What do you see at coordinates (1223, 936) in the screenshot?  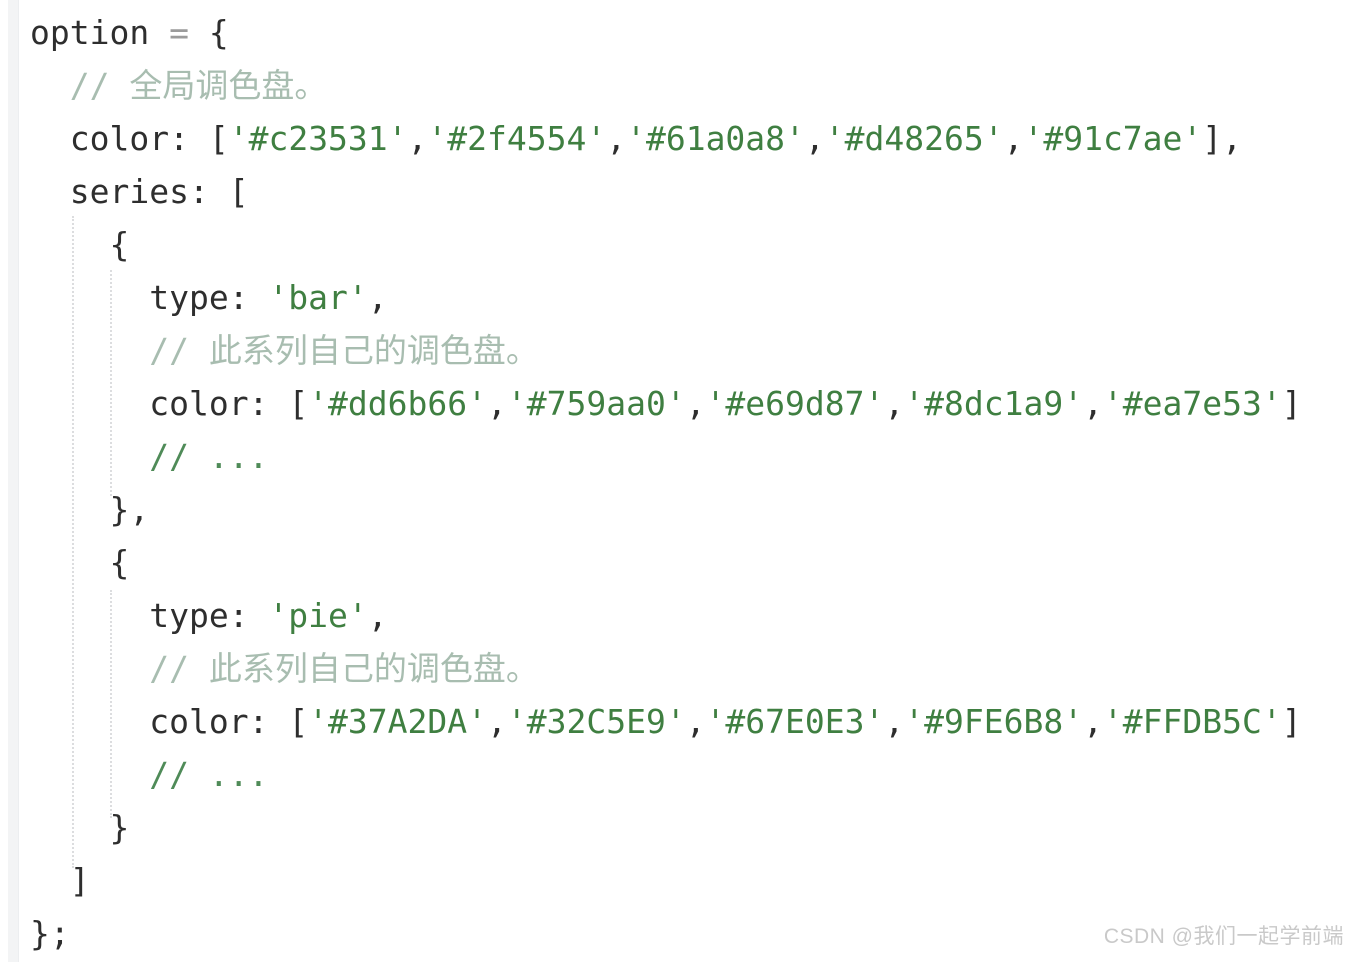 I see `csdn-watermark: CSDN @我们一起学前端` at bounding box center [1223, 936].